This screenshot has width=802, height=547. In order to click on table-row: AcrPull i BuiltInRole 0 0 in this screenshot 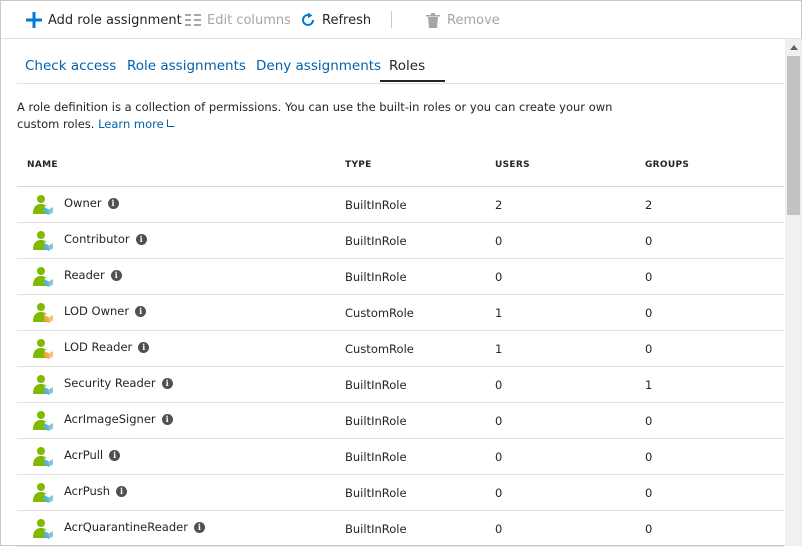, I will do `click(400, 457)`.